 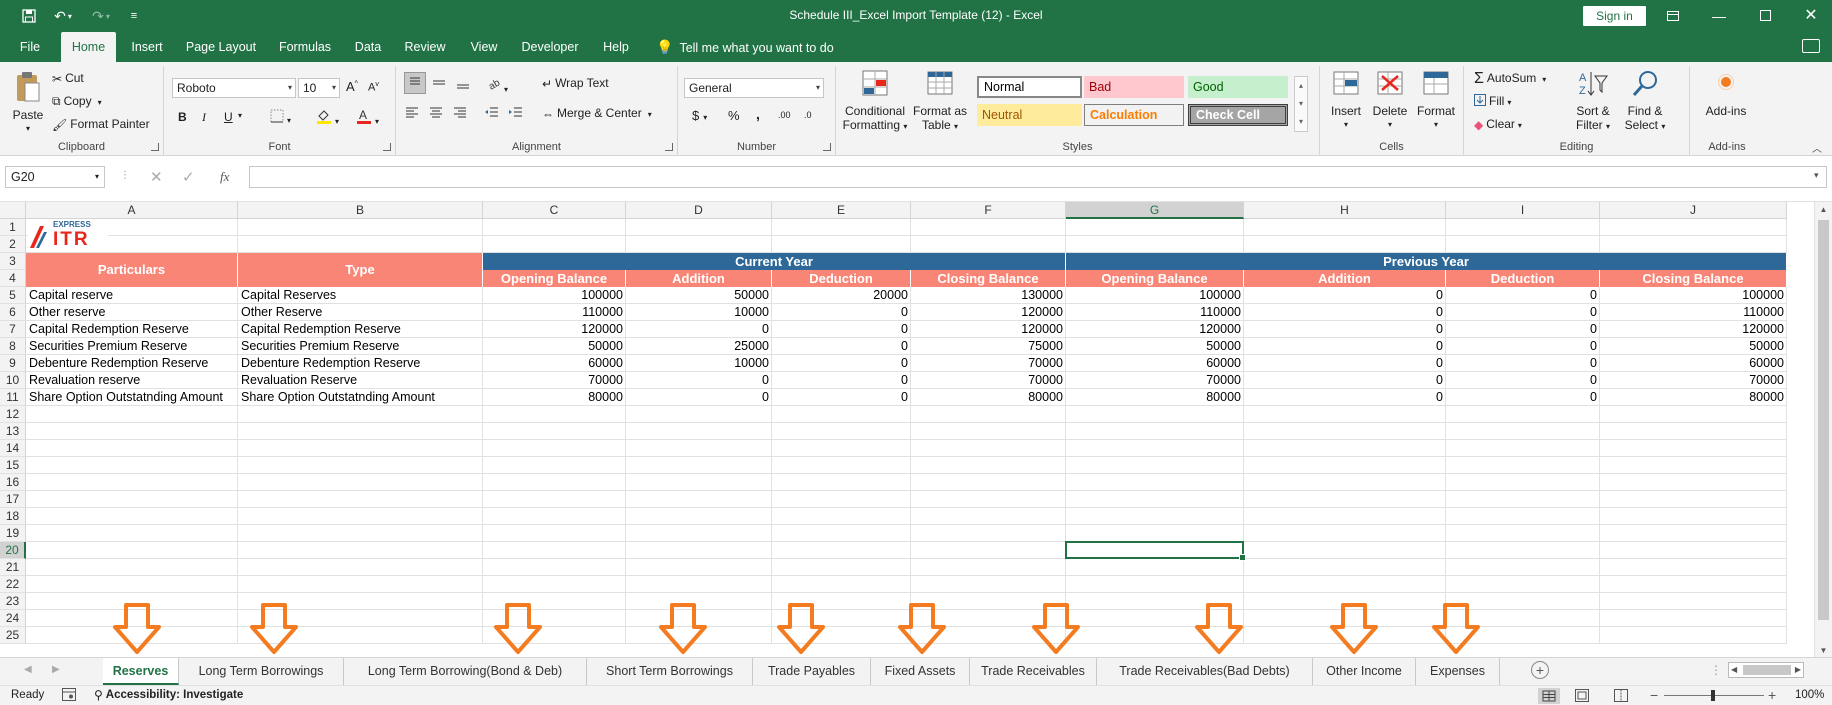 What do you see at coordinates (940, 101) in the screenshot?
I see `format-as-table-button: Format as Table ▾` at bounding box center [940, 101].